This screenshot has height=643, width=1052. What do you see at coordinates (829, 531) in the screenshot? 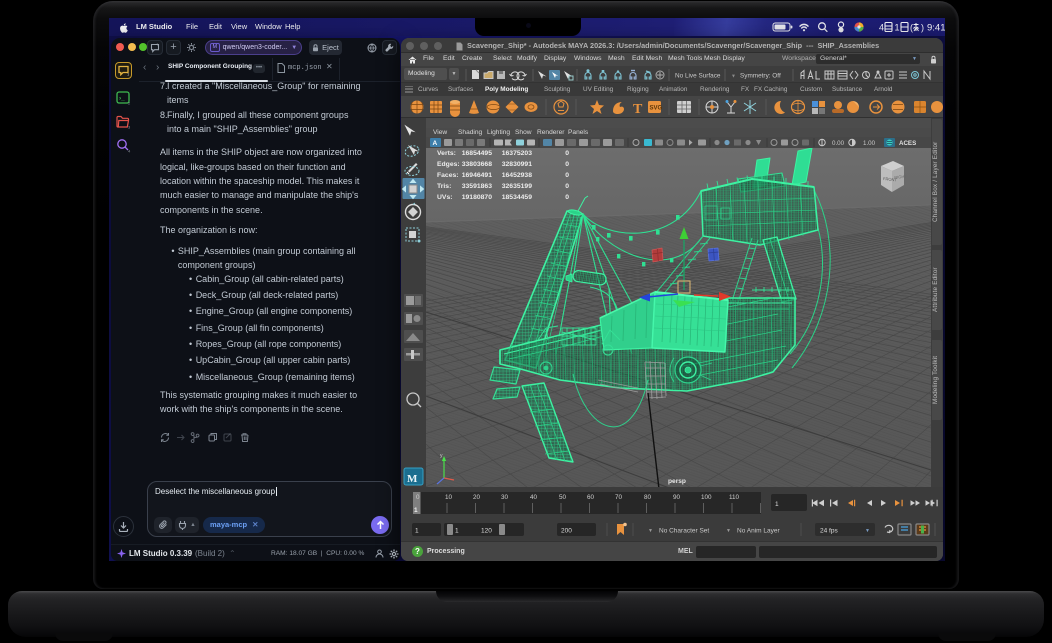
I see `svg-text: 24 fps` at bounding box center [829, 531].